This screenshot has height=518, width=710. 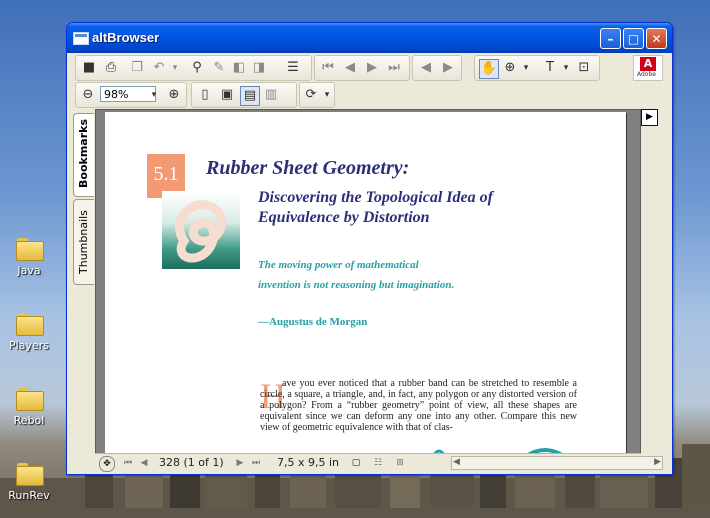 I want to click on file-edit-group: ■ ⎙ ❐ ↶ ▾ ⚲ ✎ ◧ ◨ ☰, so click(x=193, y=68).